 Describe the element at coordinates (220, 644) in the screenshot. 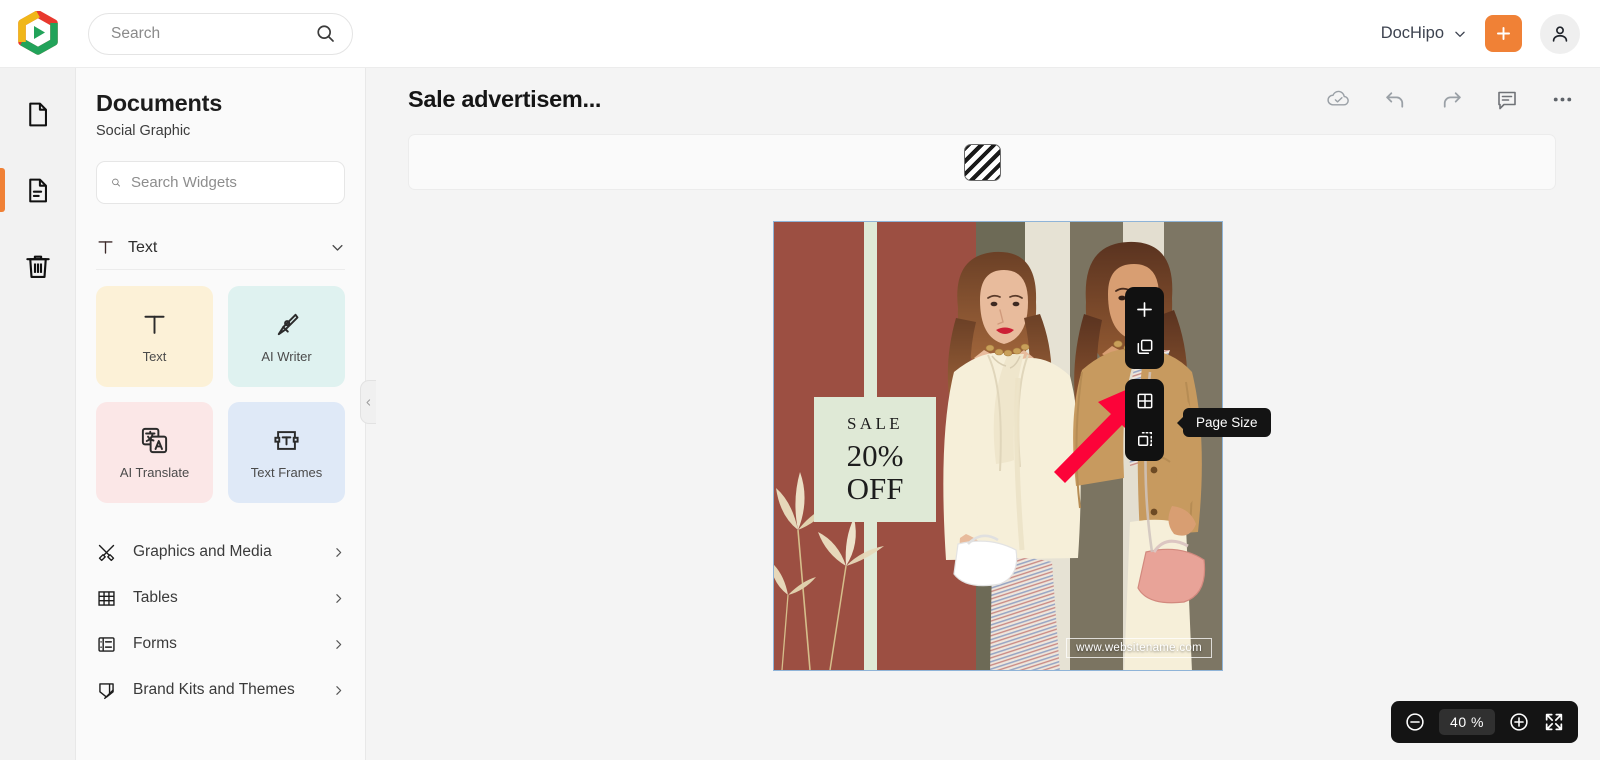

I see `menu-item-forms: Forms` at that location.